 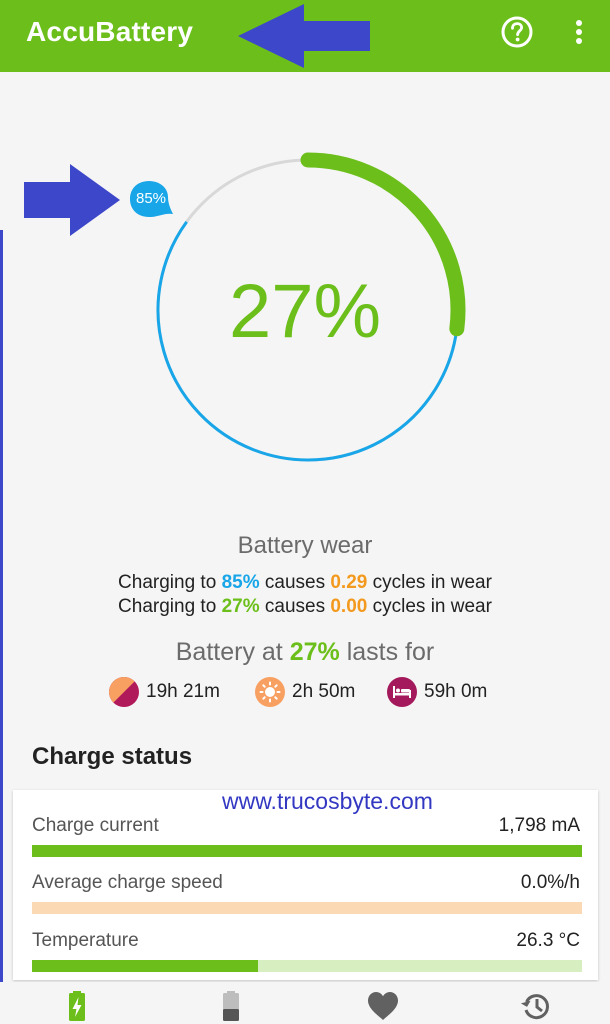 What do you see at coordinates (327, 801) in the screenshot?
I see `watermark-text: www.trucosbyte.com` at bounding box center [327, 801].